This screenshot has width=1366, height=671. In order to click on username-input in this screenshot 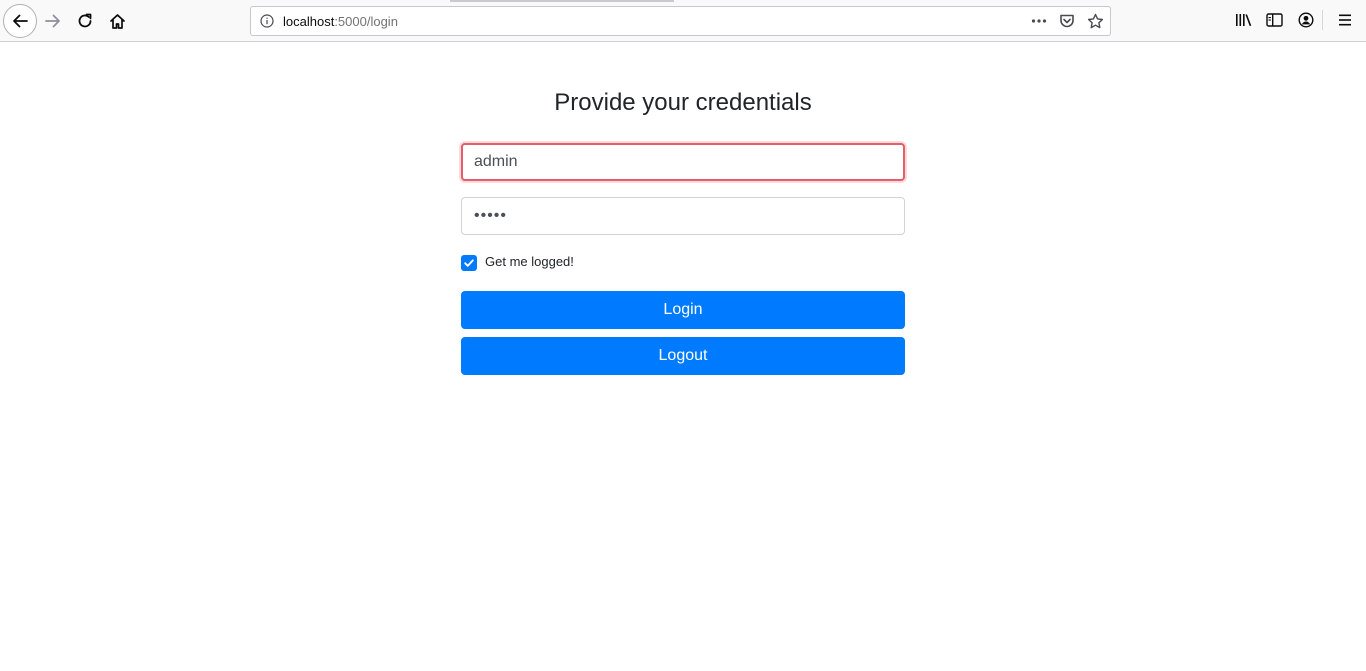, I will do `click(683, 162)`.